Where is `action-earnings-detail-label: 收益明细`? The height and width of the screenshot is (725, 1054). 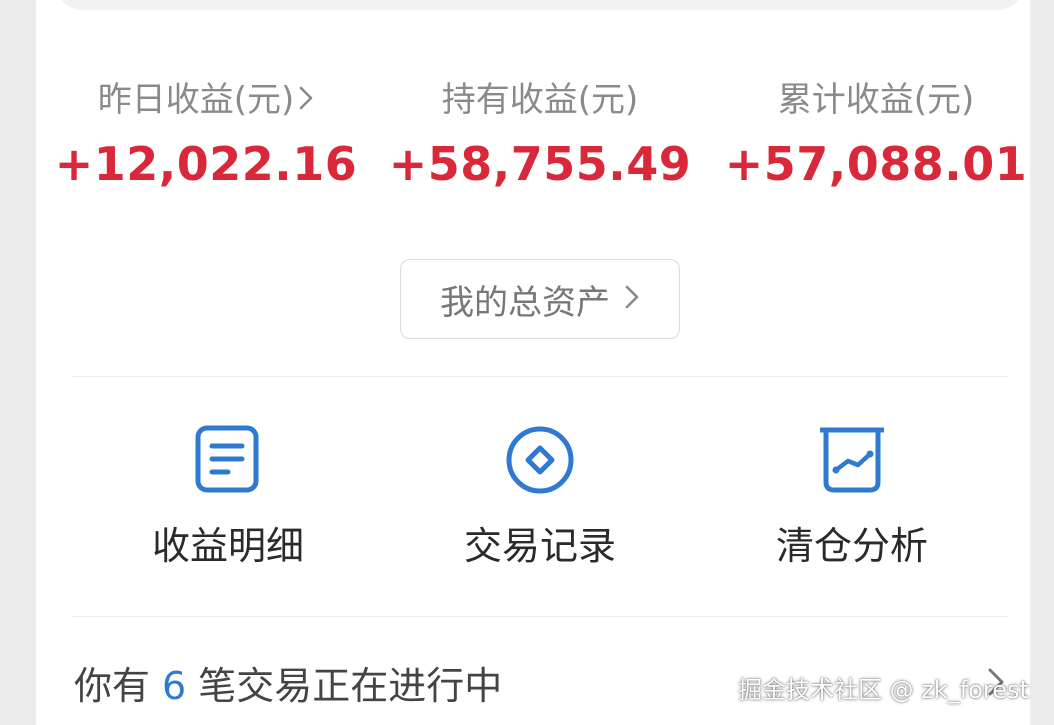
action-earnings-detail-label: 收益明细 is located at coordinates (227, 546).